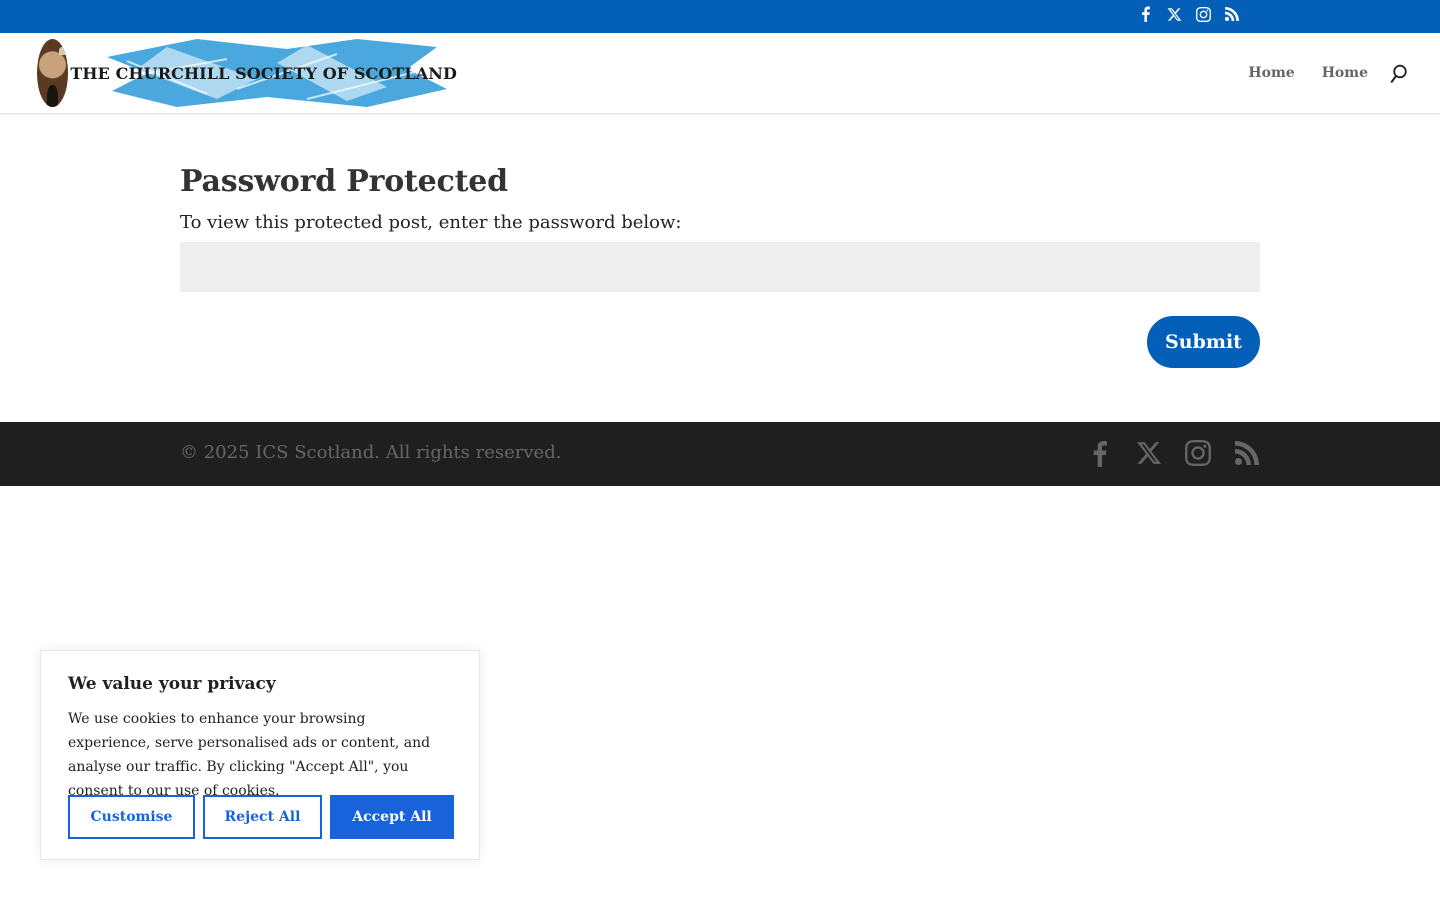 Image resolution: width=1440 pixels, height=900 pixels. What do you see at coordinates (1203, 342) in the screenshot?
I see `submit-button: Submit` at bounding box center [1203, 342].